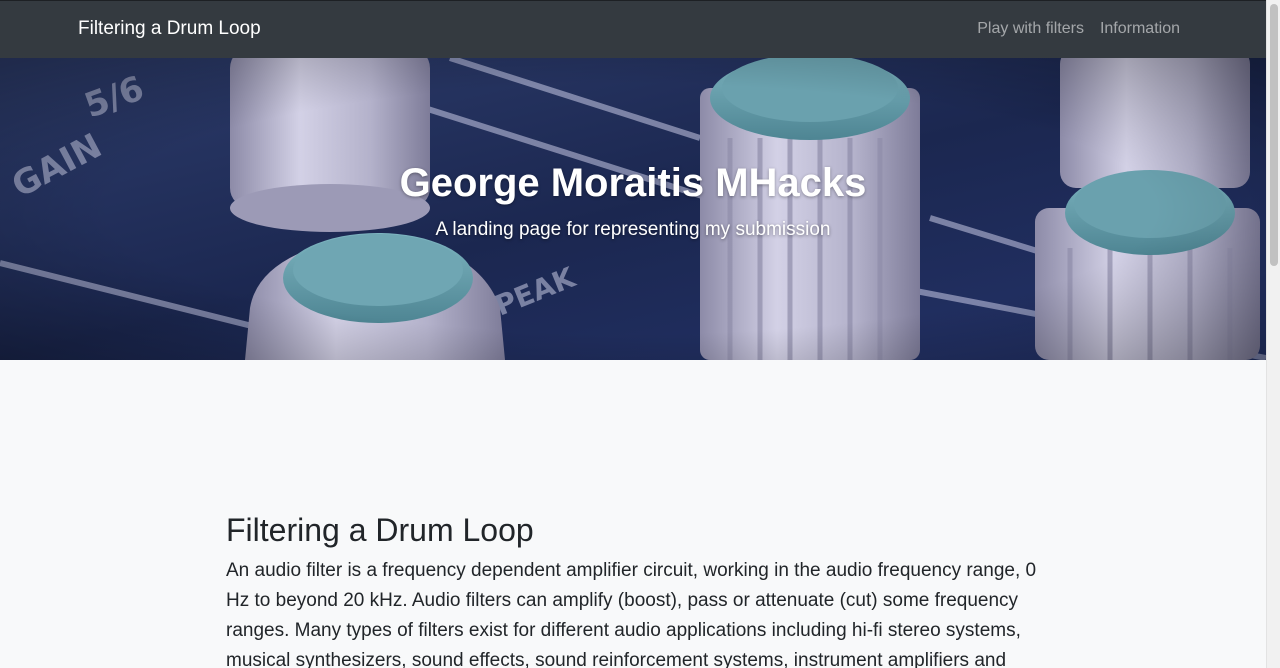  I want to click on section-title: Filtering a Drum Loop, so click(380, 530).